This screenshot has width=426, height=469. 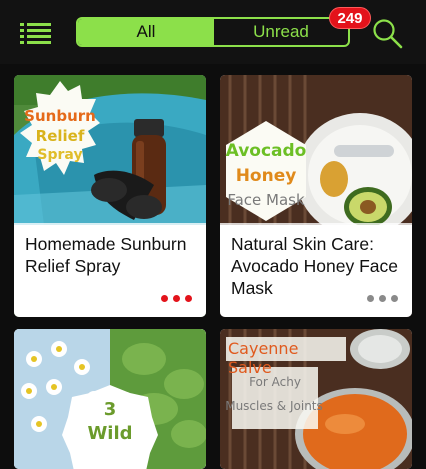 What do you see at coordinates (350, 18) in the screenshot?
I see `unread-count-badge: 249` at bounding box center [350, 18].